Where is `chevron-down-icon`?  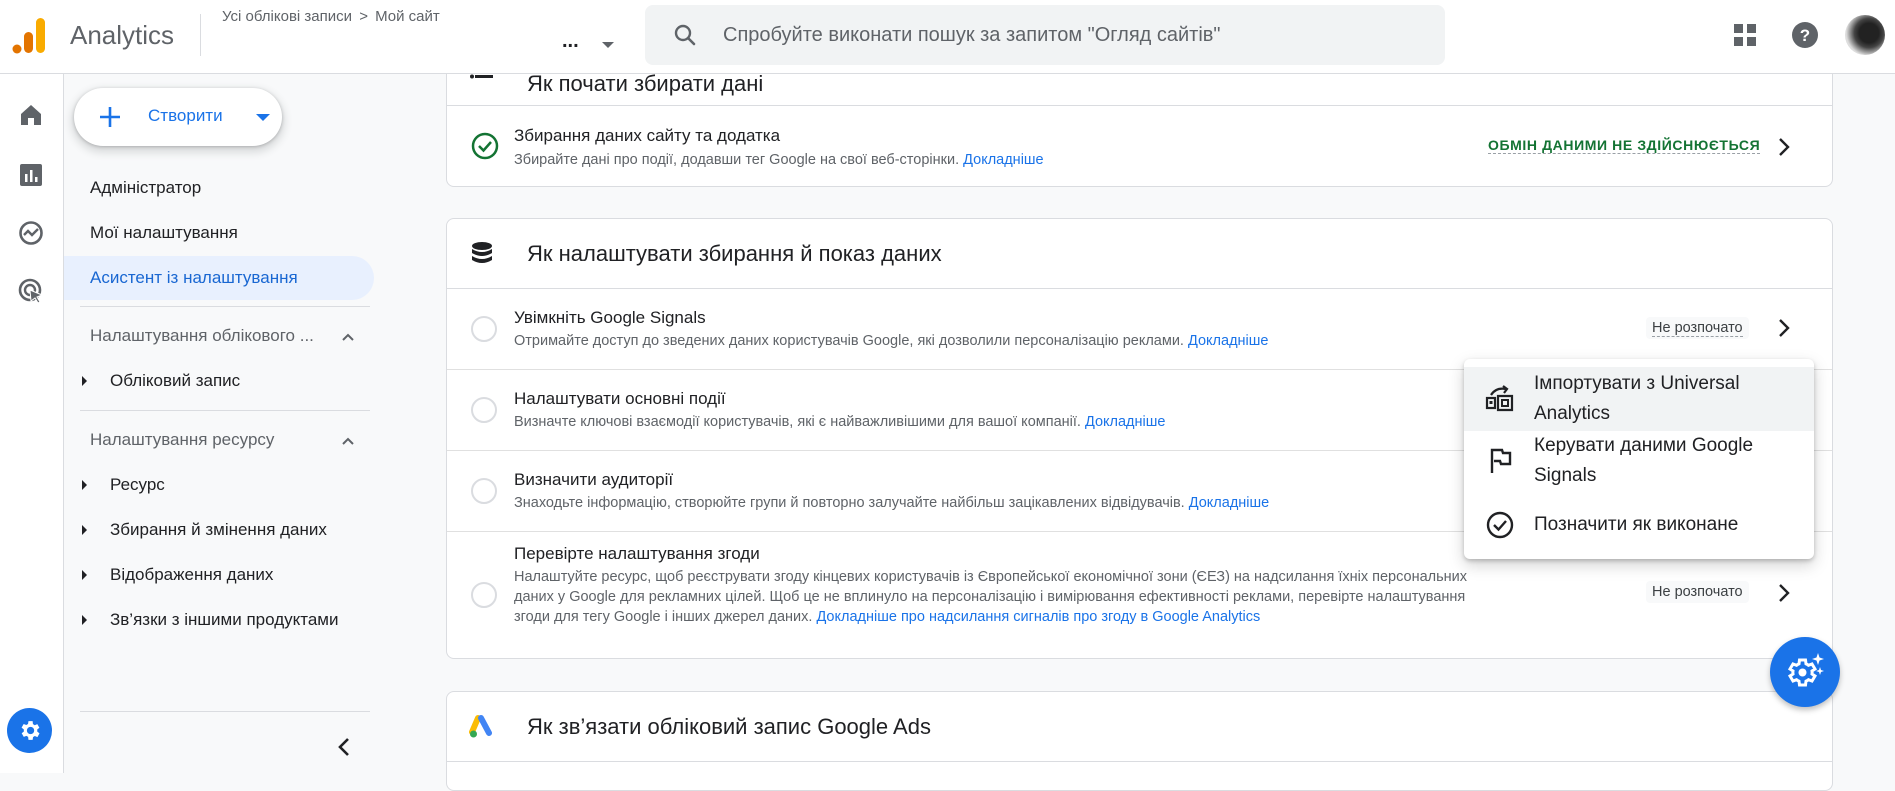 chevron-down-icon is located at coordinates (263, 117).